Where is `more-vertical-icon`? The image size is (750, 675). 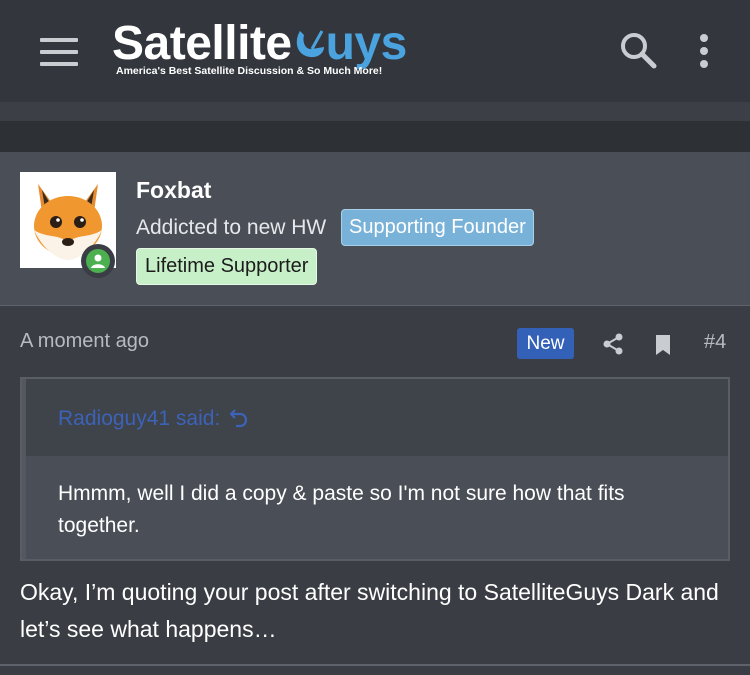 more-vertical-icon is located at coordinates (704, 52).